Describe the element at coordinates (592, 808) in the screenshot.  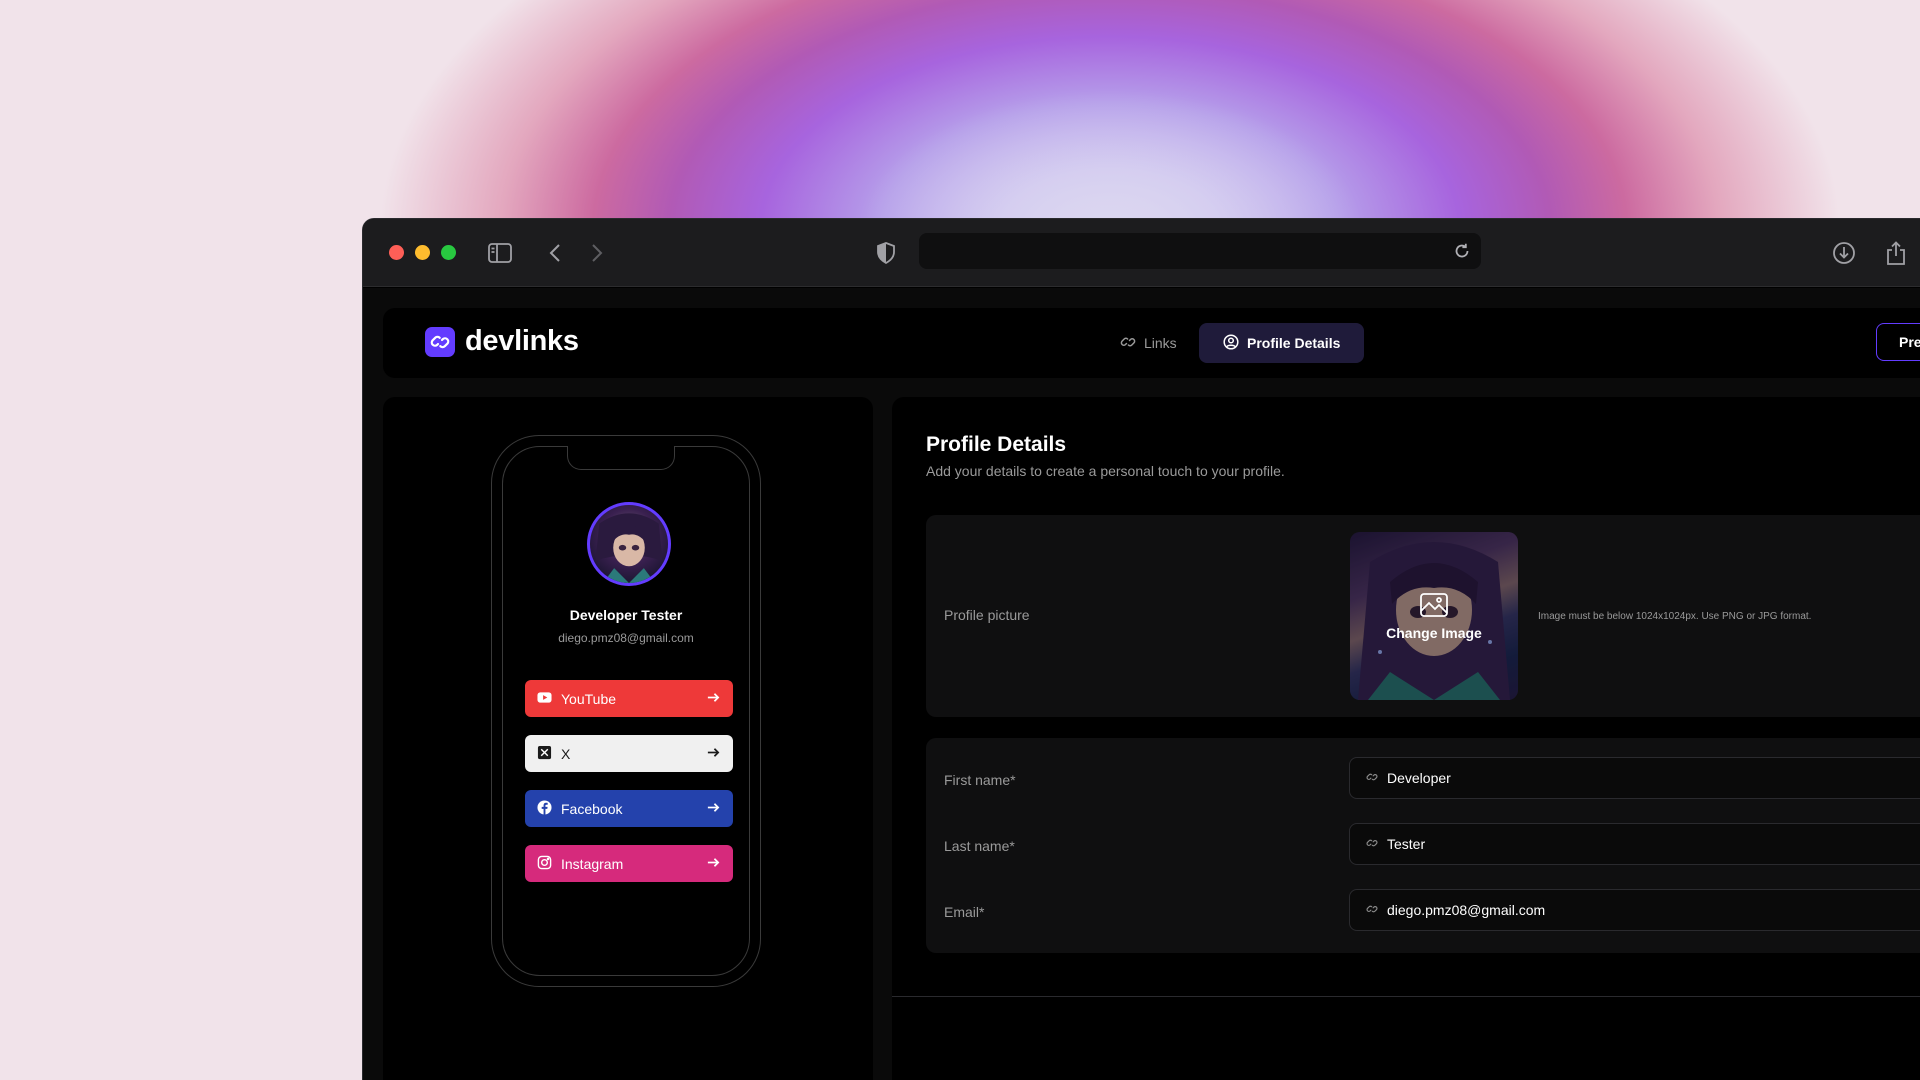
I see `preview-link-label: Facebook` at that location.